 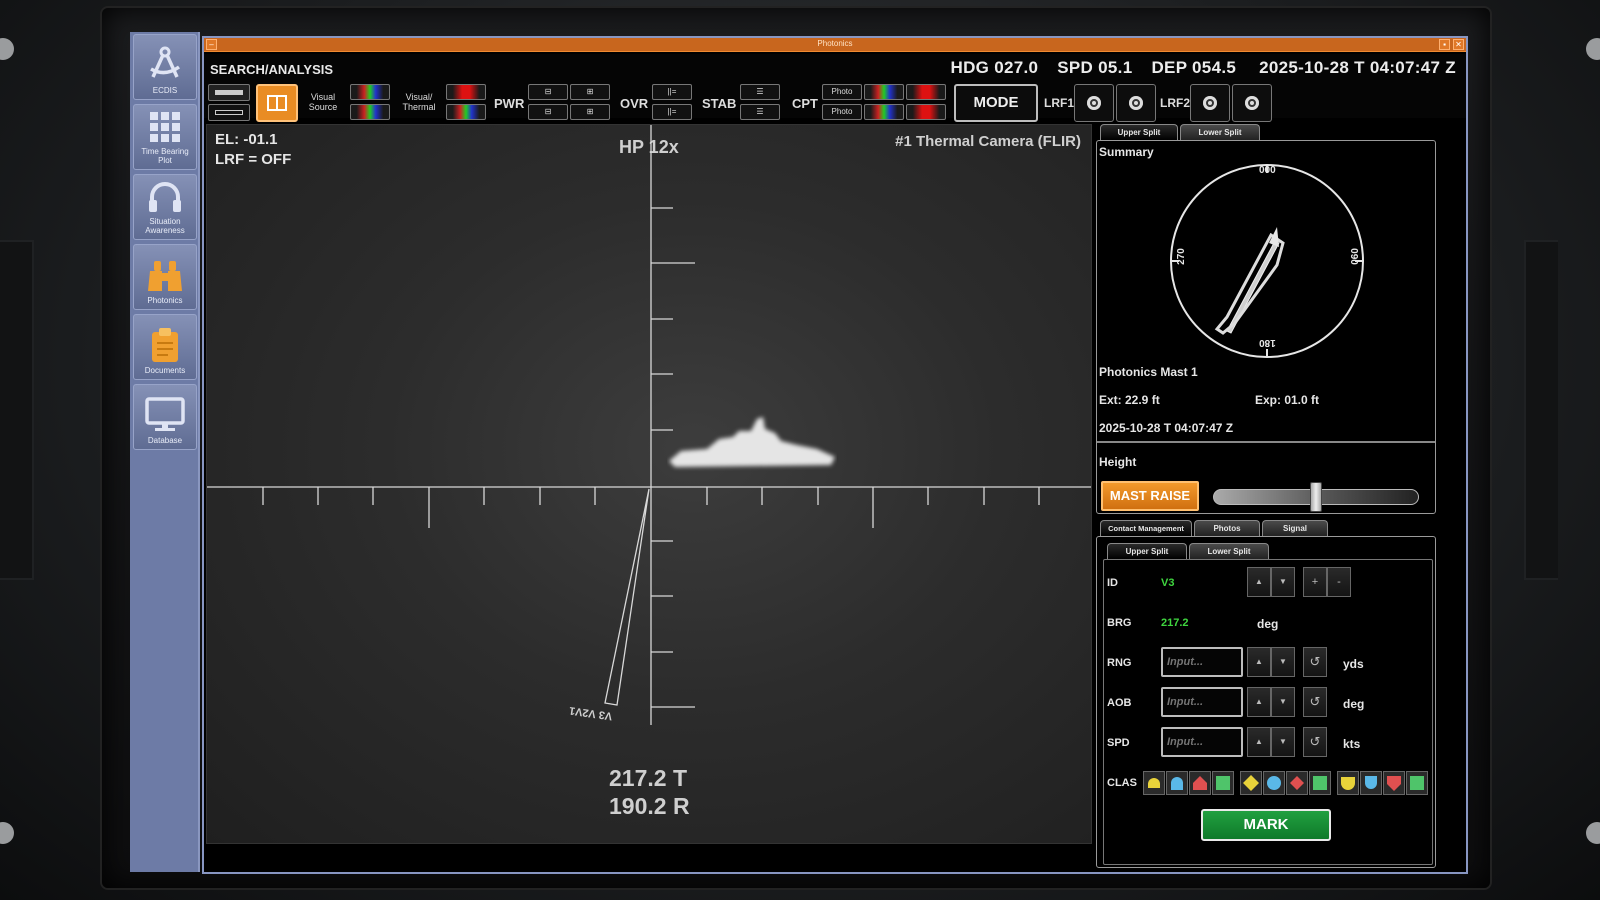 What do you see at coordinates (1371, 783) in the screenshot?
I see `clas-friend-sub-button` at bounding box center [1371, 783].